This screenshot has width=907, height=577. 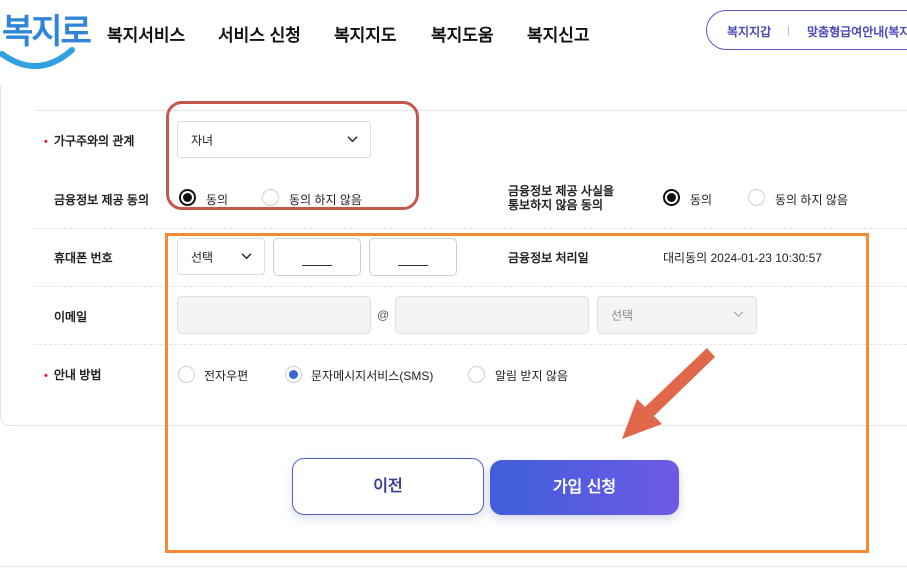 What do you see at coordinates (101, 200) in the screenshot?
I see `finance-consent-label: 금융정보 제공 동의` at bounding box center [101, 200].